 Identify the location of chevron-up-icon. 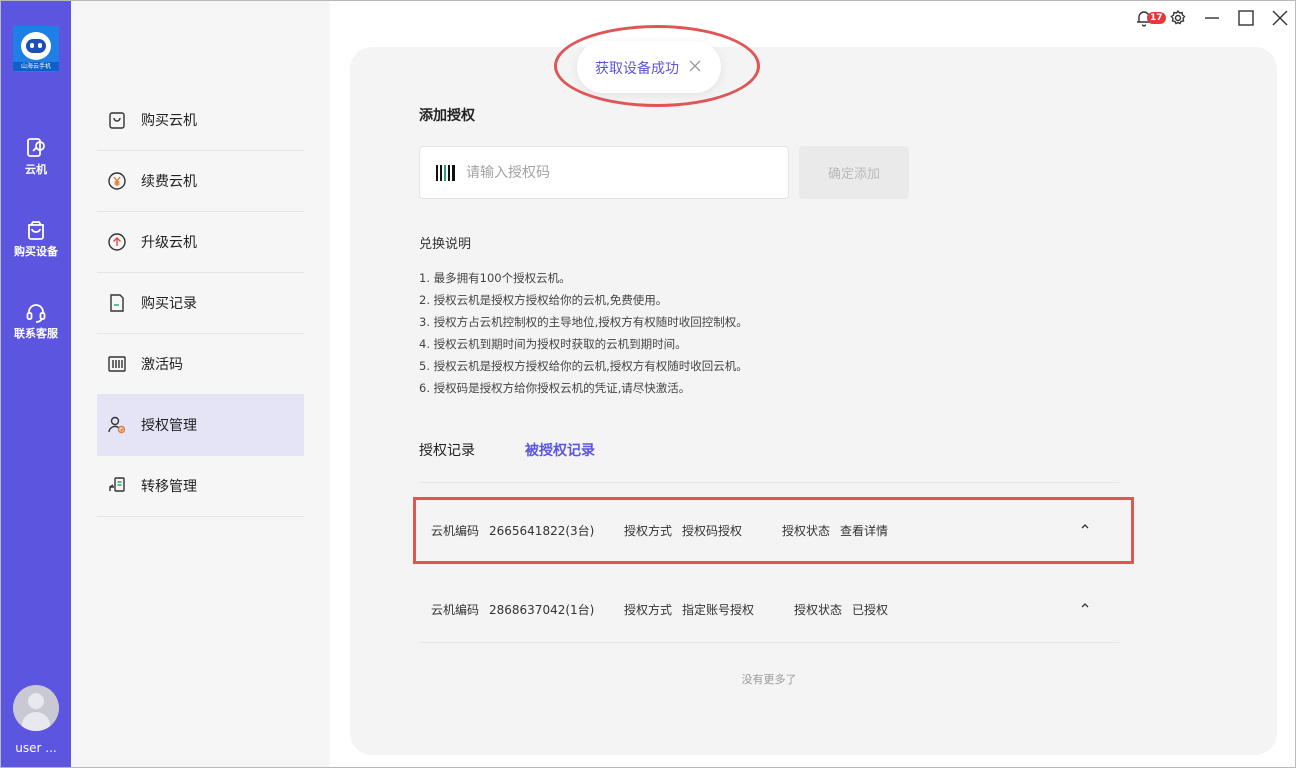
(1085, 605).